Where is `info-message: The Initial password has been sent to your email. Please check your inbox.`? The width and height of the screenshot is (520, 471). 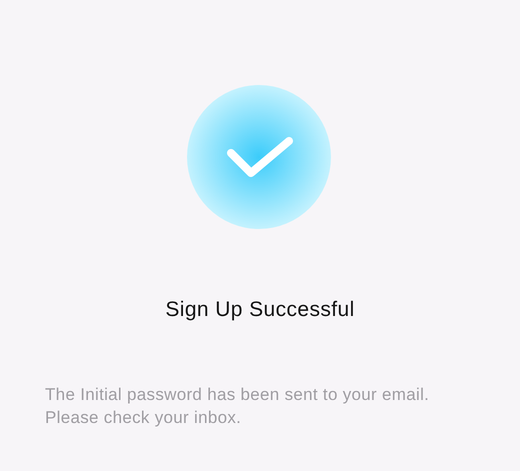 info-message: The Initial password has been sent to your email. Please check your inbox. is located at coordinates (237, 406).